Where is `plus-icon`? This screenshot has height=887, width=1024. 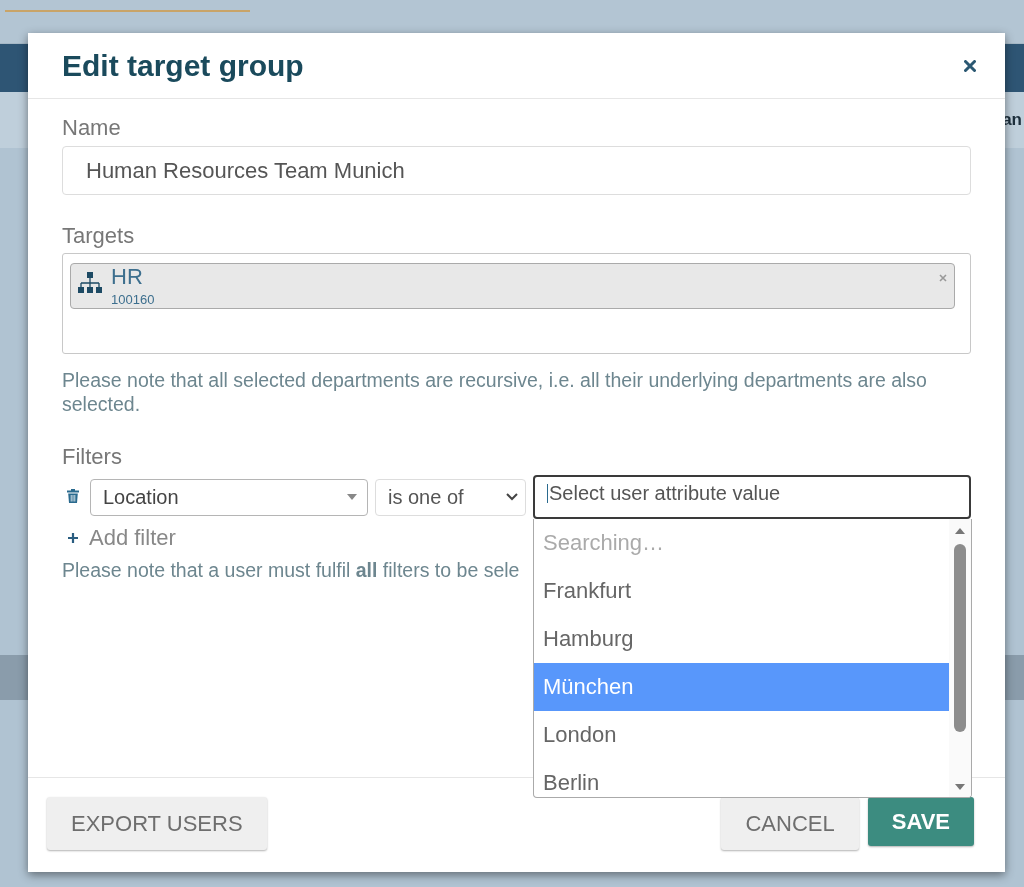 plus-icon is located at coordinates (73, 538).